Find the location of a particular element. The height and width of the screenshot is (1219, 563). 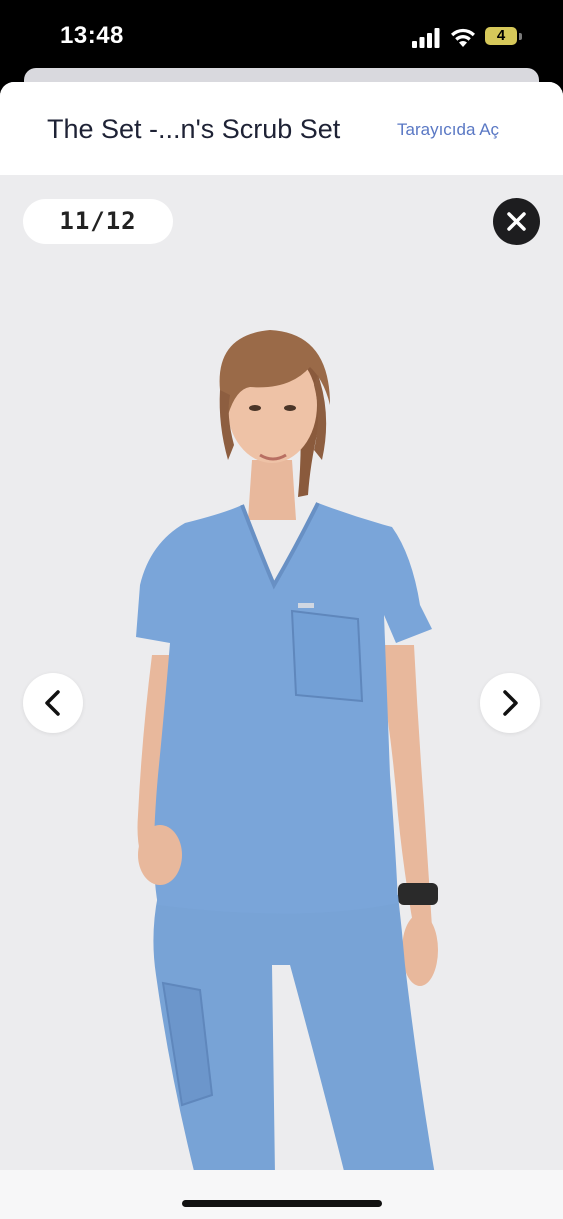

wifi-icon is located at coordinates (463, 37).